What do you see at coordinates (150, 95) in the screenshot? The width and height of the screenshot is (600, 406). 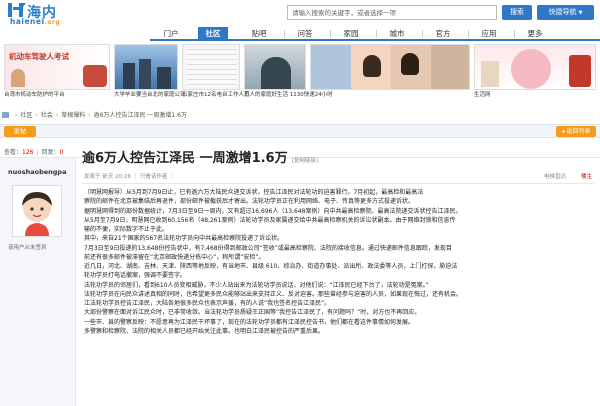 I see `banner-caption: 大学毕业要当台北的家庭公司` at bounding box center [150, 95].